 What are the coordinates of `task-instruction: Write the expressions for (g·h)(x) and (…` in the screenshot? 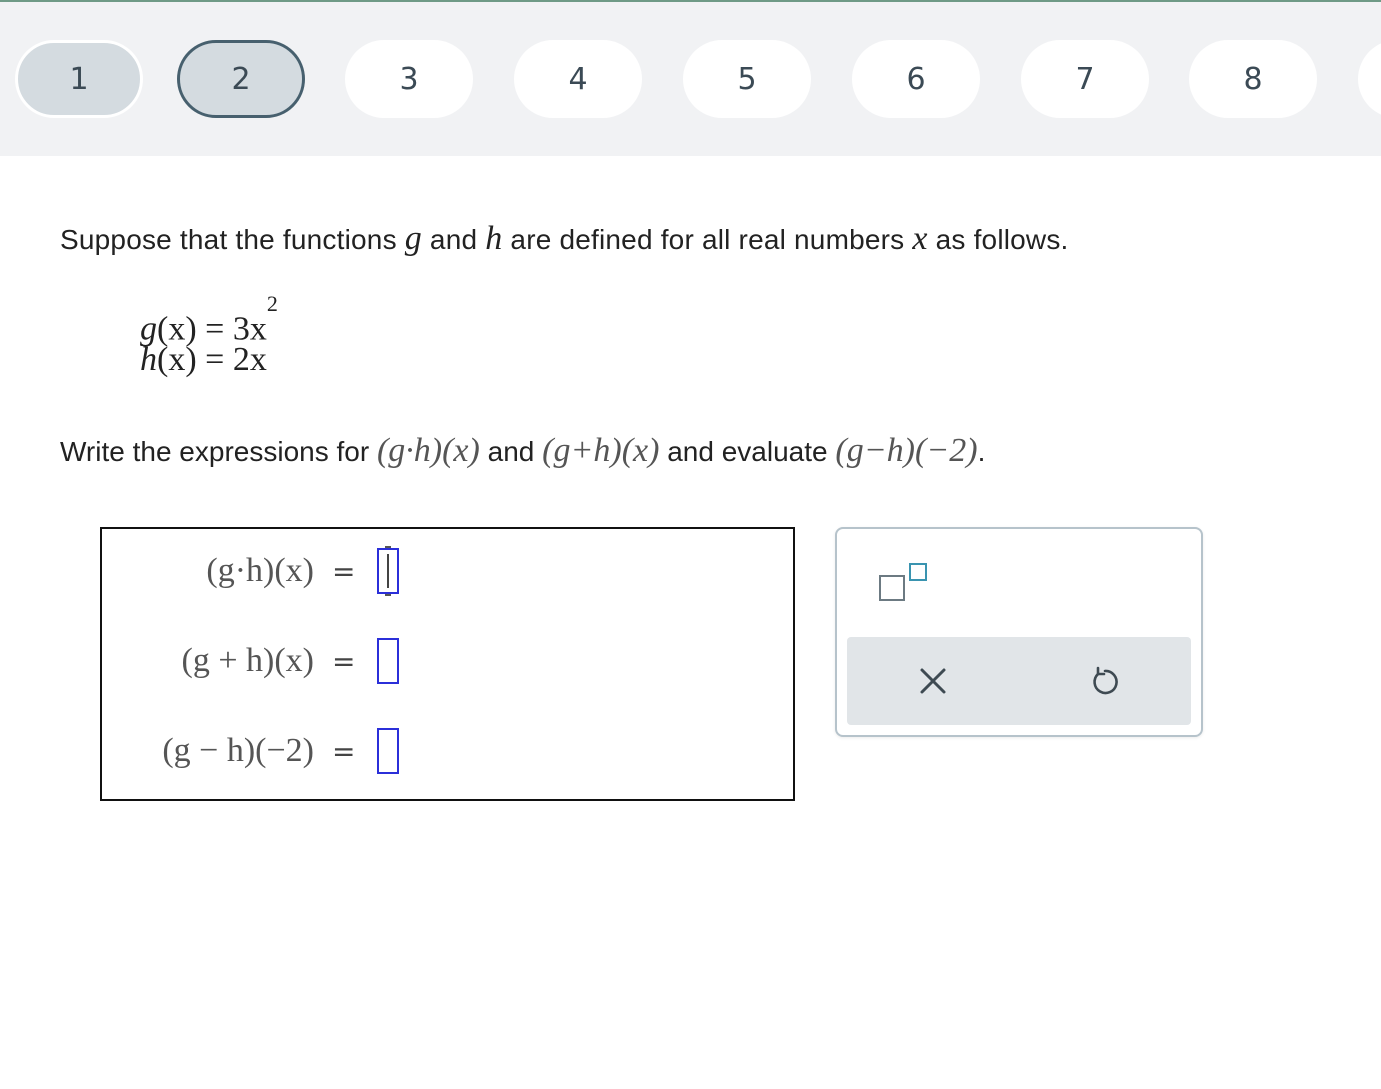 It's located at (522, 451).